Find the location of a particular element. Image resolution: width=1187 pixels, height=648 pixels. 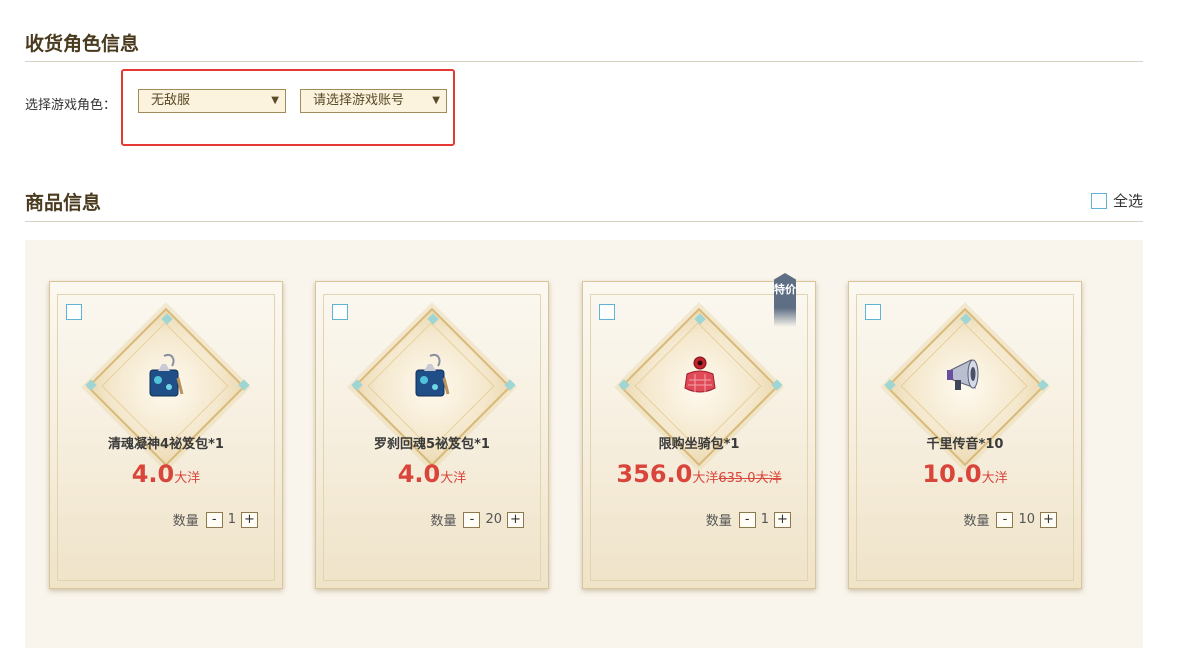

select-all-control: 全选 is located at coordinates (1116, 200).